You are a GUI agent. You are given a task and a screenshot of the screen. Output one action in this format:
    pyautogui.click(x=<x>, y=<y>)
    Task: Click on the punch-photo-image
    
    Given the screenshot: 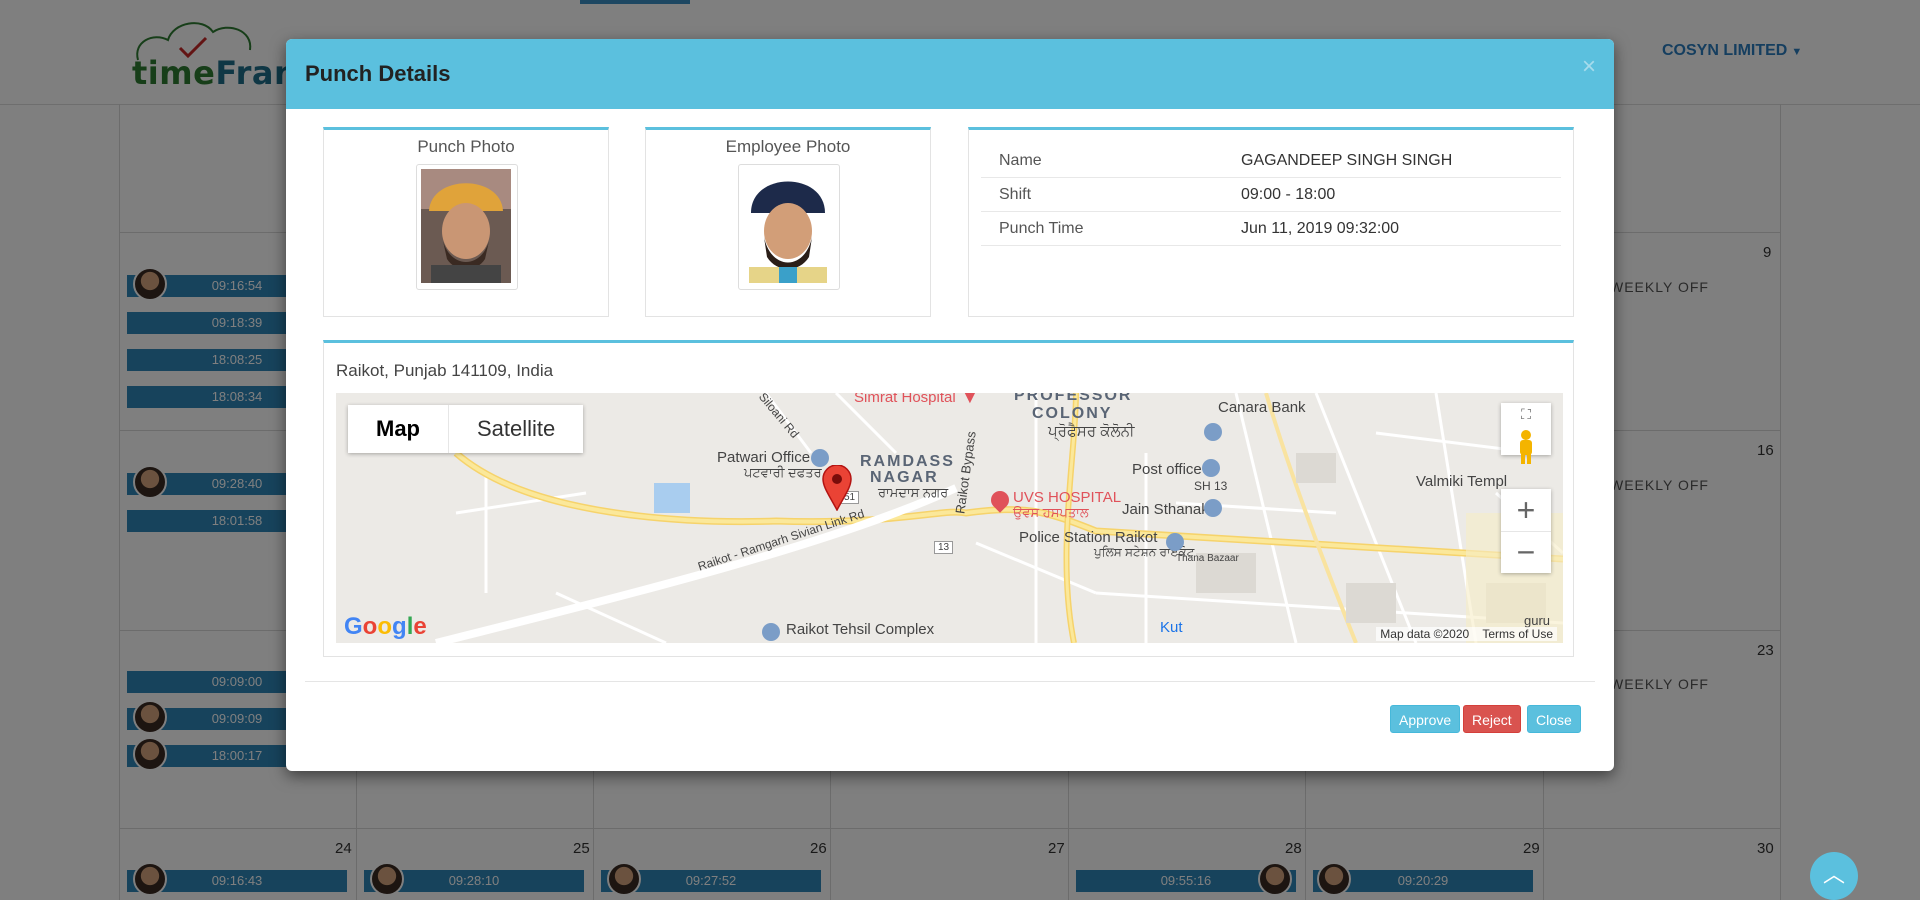 What is the action you would take?
    pyautogui.click(x=466, y=226)
    